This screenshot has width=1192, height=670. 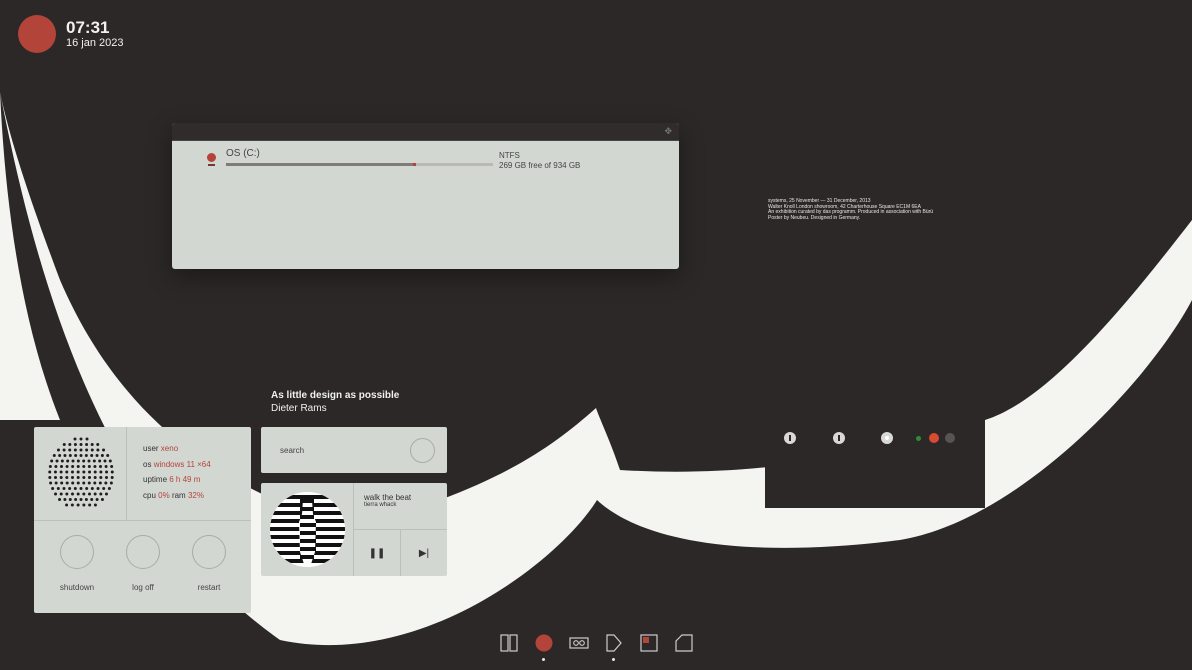 I want to click on pause-icon: ❚❚, so click(x=377, y=553).